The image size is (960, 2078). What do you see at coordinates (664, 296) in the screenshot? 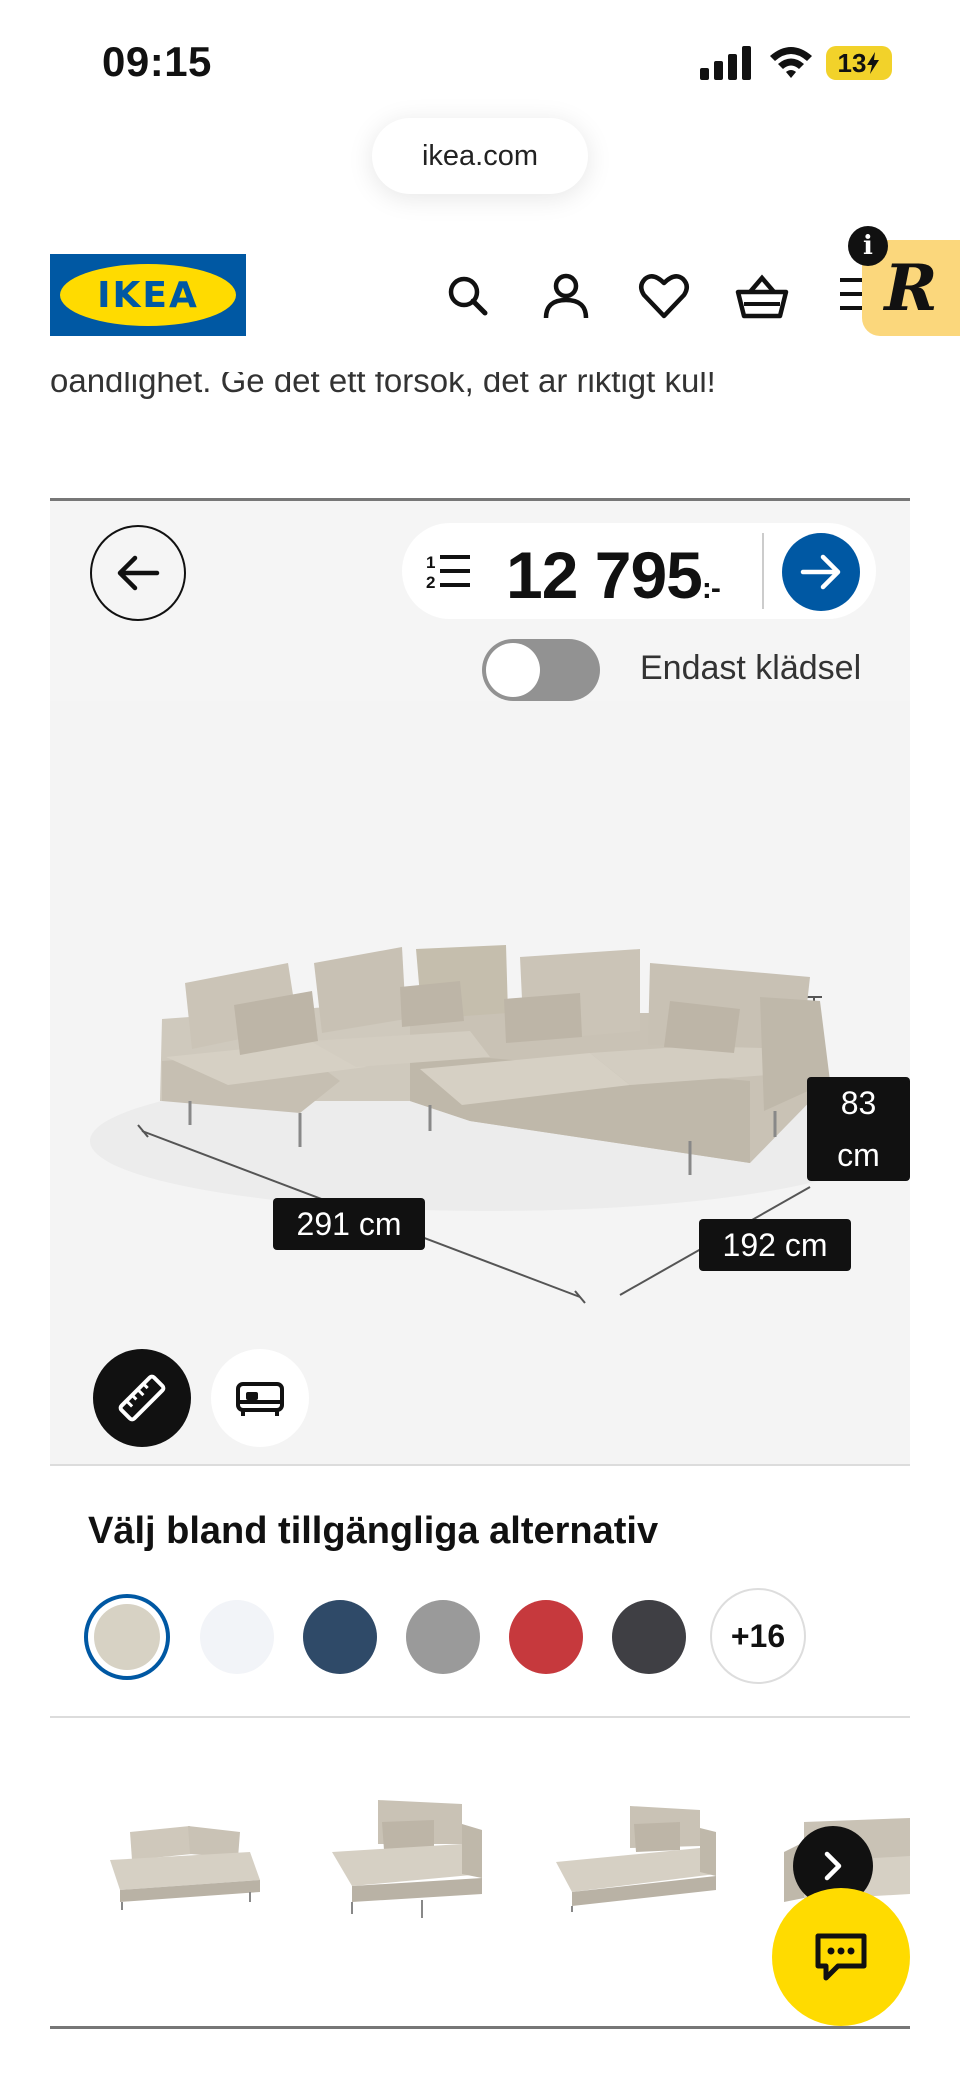
I see `heart-icon` at bounding box center [664, 296].